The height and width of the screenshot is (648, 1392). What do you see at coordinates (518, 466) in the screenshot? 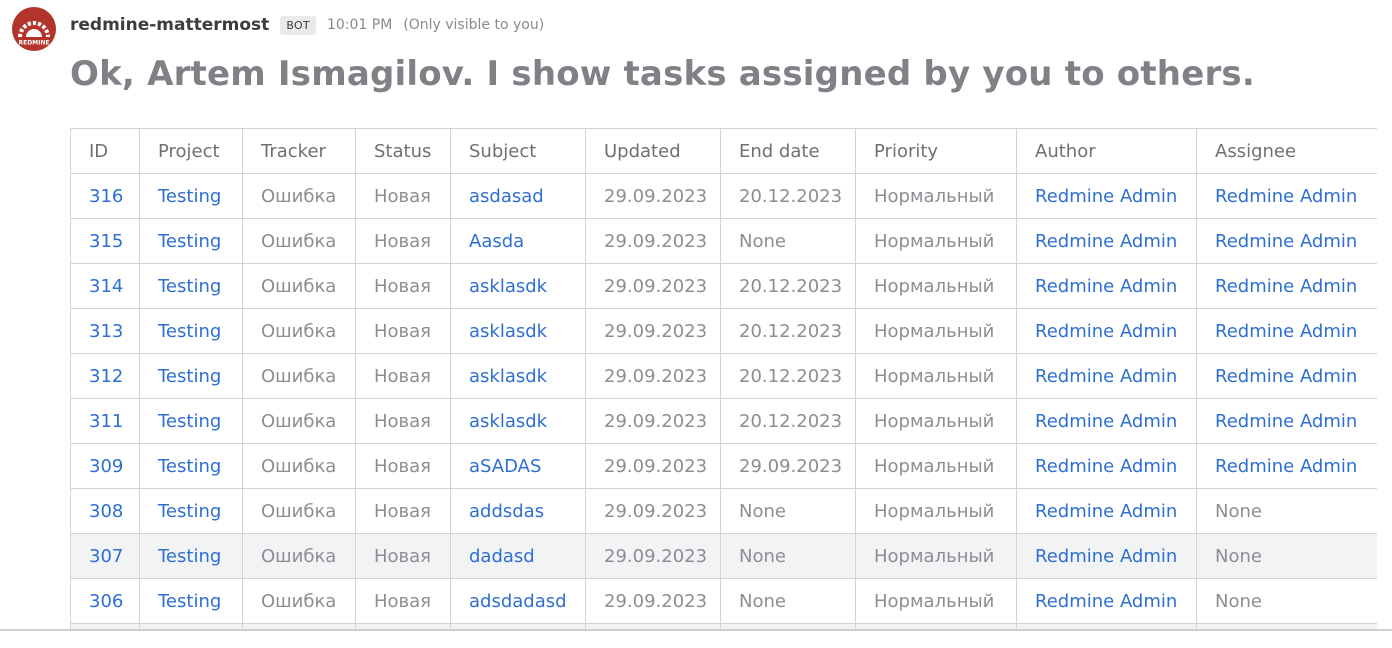
I see `subject-link: aSADAS` at bounding box center [518, 466].